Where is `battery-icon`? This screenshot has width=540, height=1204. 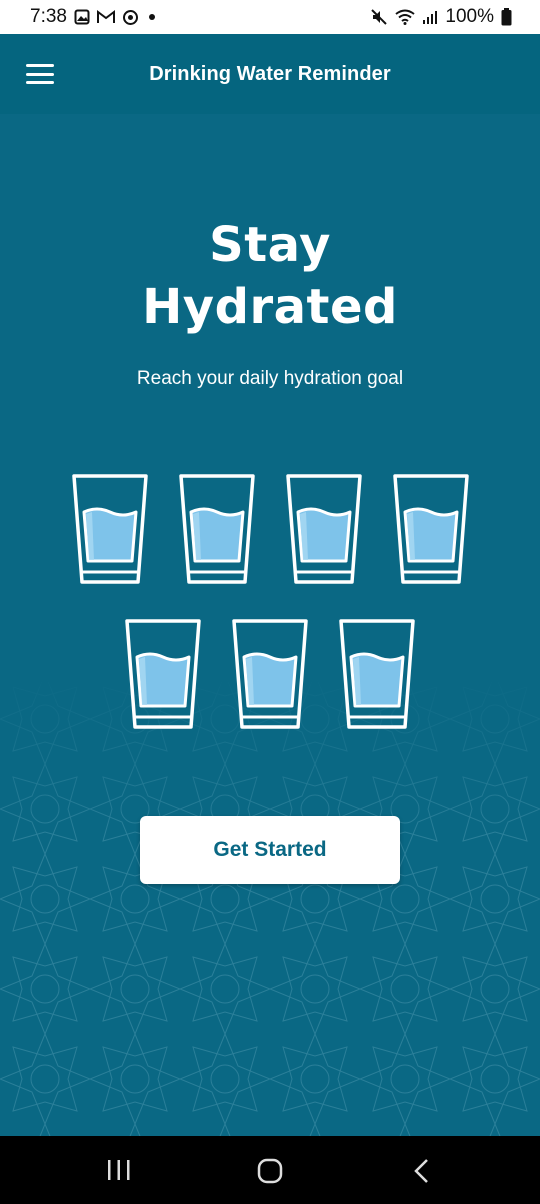 battery-icon is located at coordinates (506, 17).